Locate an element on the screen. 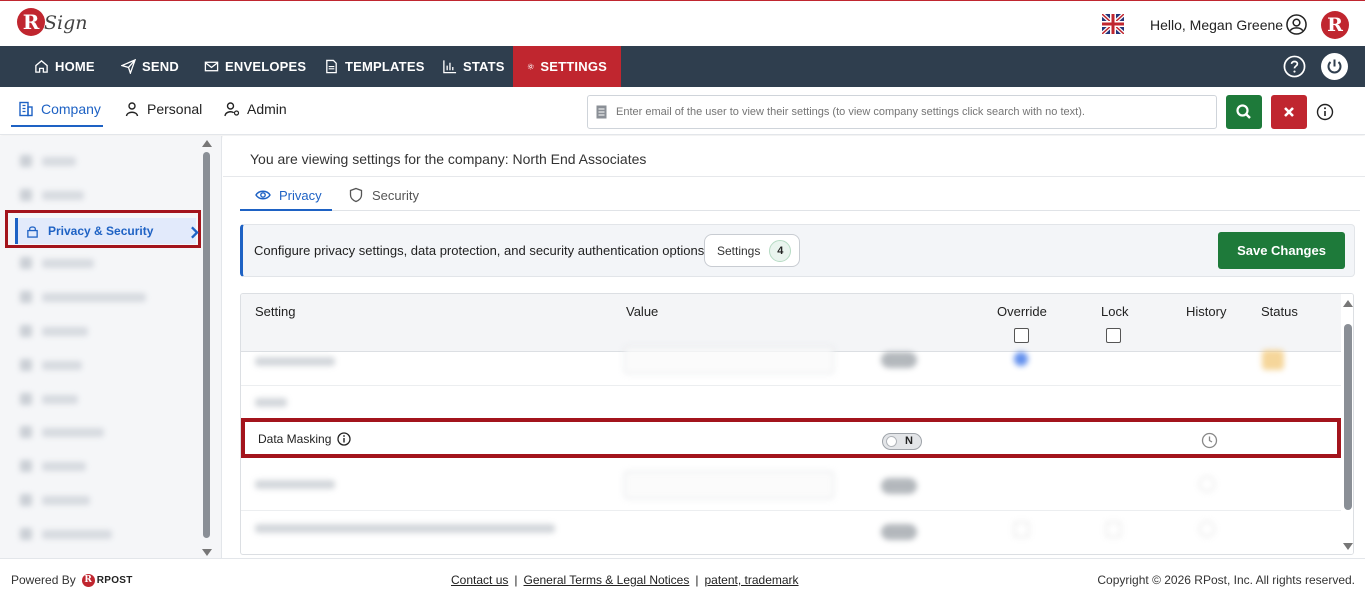 Image resolution: width=1365 pixels, height=599 pixels. chevron-right-icon is located at coordinates (195, 232).